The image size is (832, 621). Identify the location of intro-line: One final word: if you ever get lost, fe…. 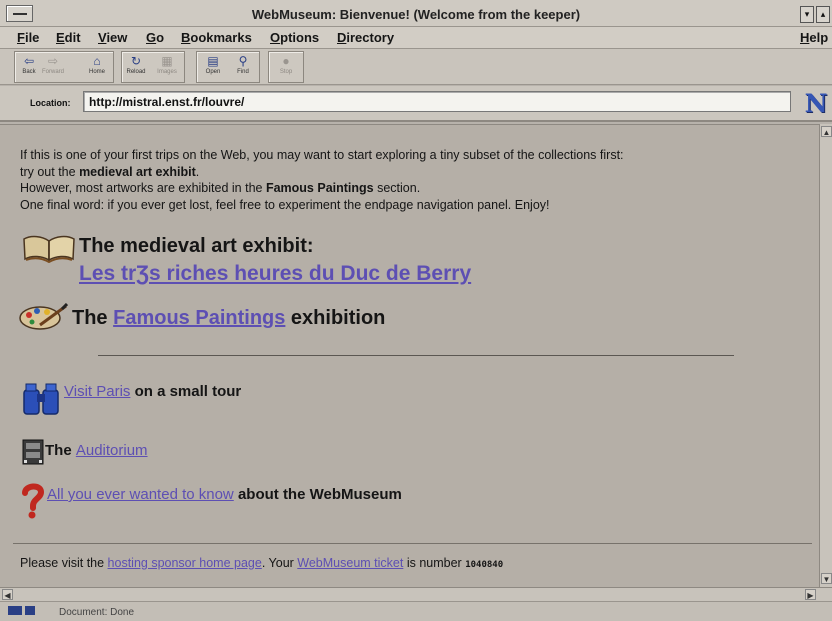
(285, 204).